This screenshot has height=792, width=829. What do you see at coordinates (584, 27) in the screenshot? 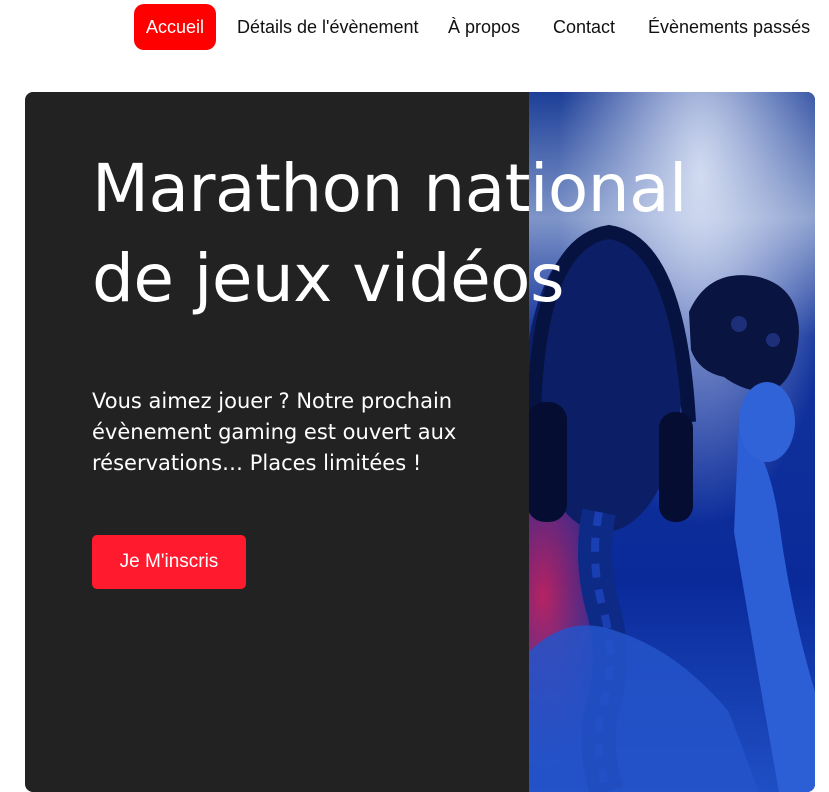
I see `nav-item-contact: Contact` at bounding box center [584, 27].